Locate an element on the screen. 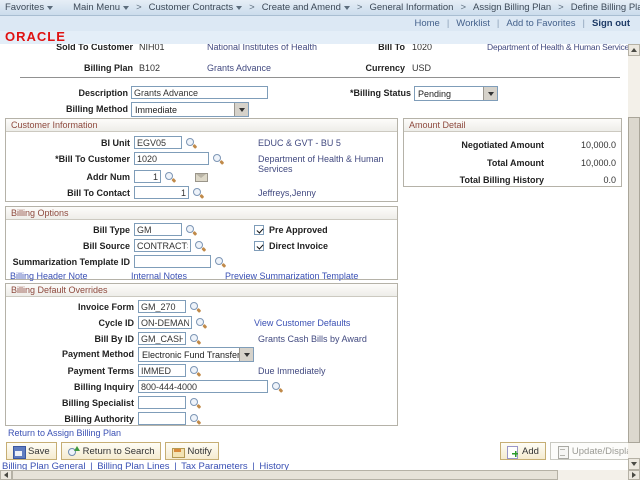 This screenshot has height=480, width=640. save-floppy-disk-icon is located at coordinates (19, 452).